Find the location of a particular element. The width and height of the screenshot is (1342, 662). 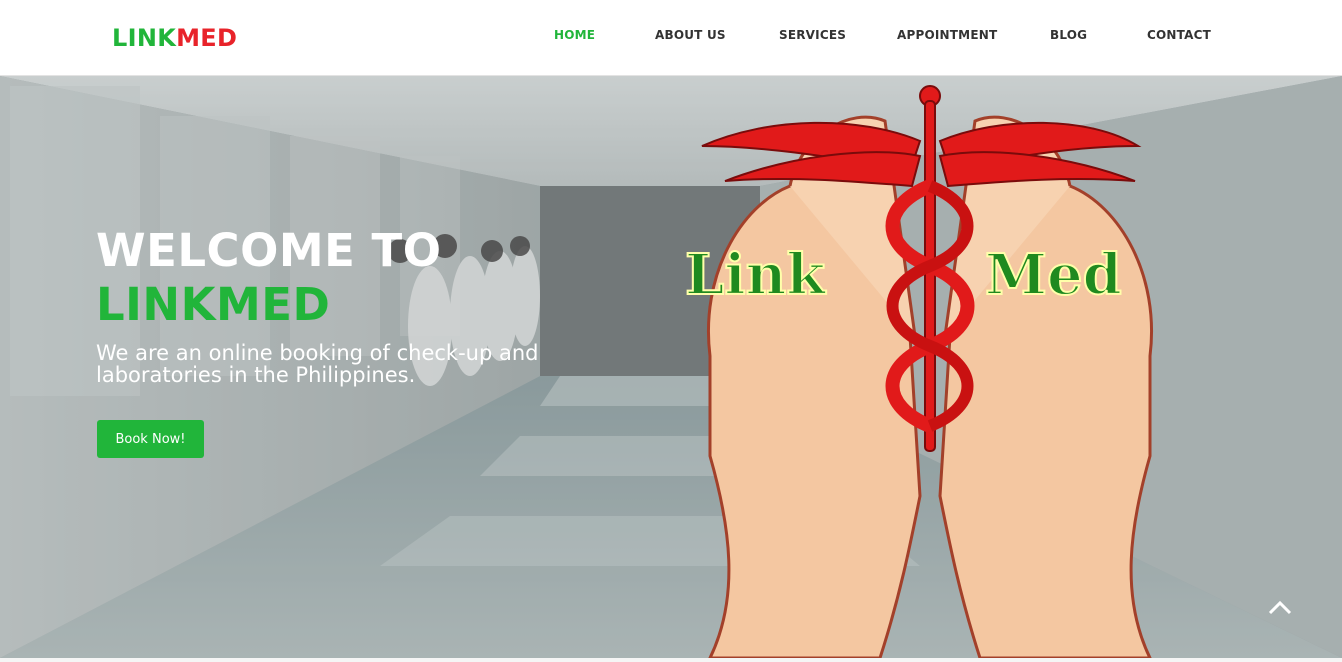

nav-home: HOME is located at coordinates (574, 35).